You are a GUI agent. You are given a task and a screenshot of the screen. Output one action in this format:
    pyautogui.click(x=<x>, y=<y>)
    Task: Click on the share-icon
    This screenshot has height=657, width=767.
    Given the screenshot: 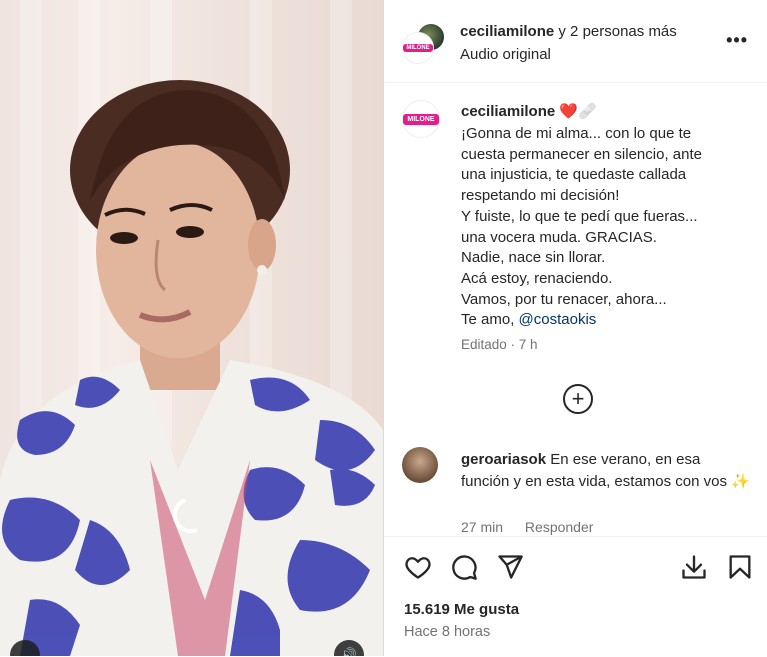 What is the action you would take?
    pyautogui.click(x=510, y=567)
    